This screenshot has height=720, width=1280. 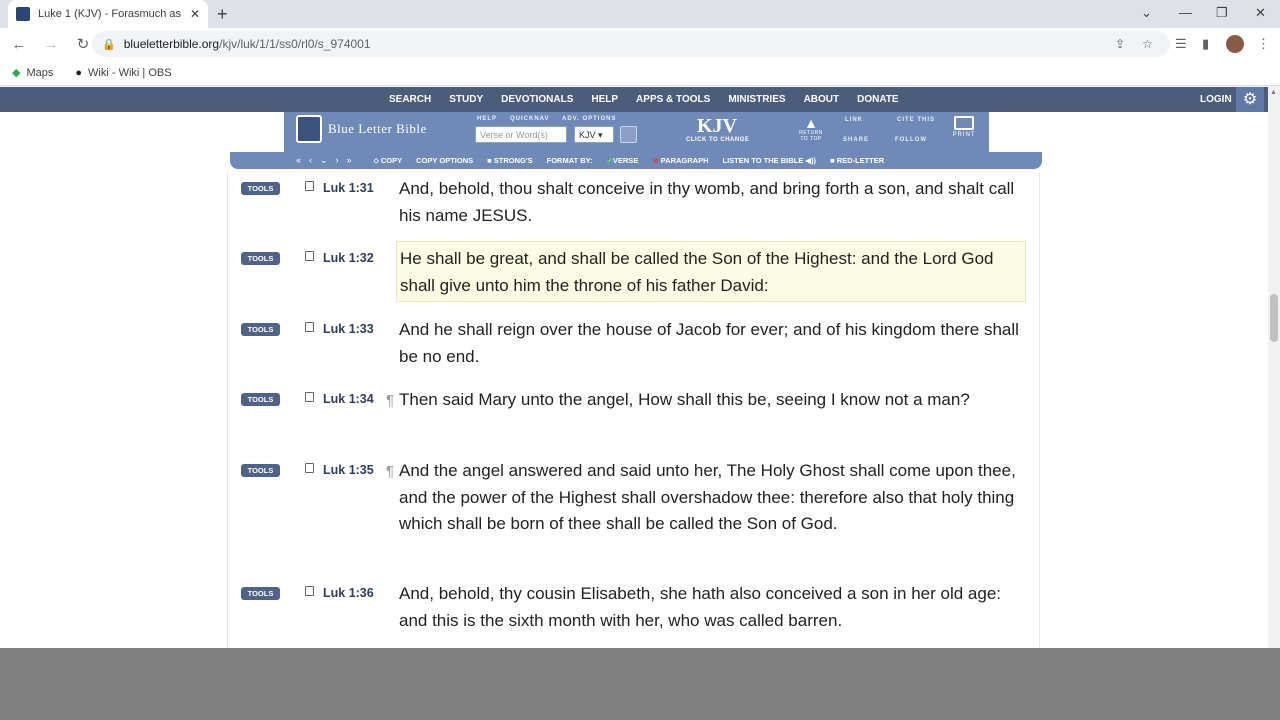 I want to click on share-button: SHARE, so click(x=856, y=140).